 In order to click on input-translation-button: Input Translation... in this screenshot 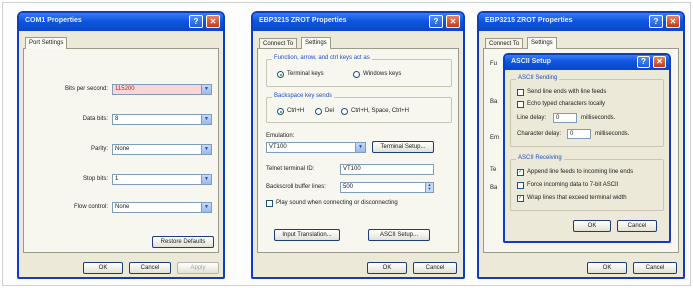, I will do `click(307, 235)`.